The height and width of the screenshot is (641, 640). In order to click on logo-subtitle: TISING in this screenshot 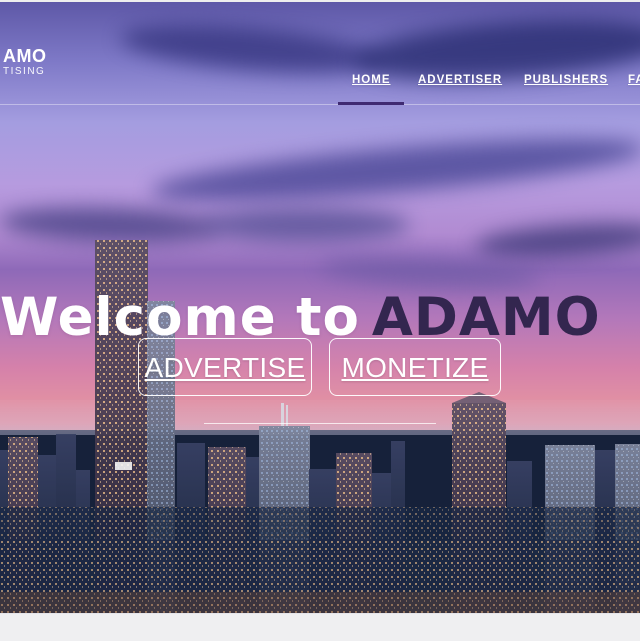, I will do `click(24, 71)`.